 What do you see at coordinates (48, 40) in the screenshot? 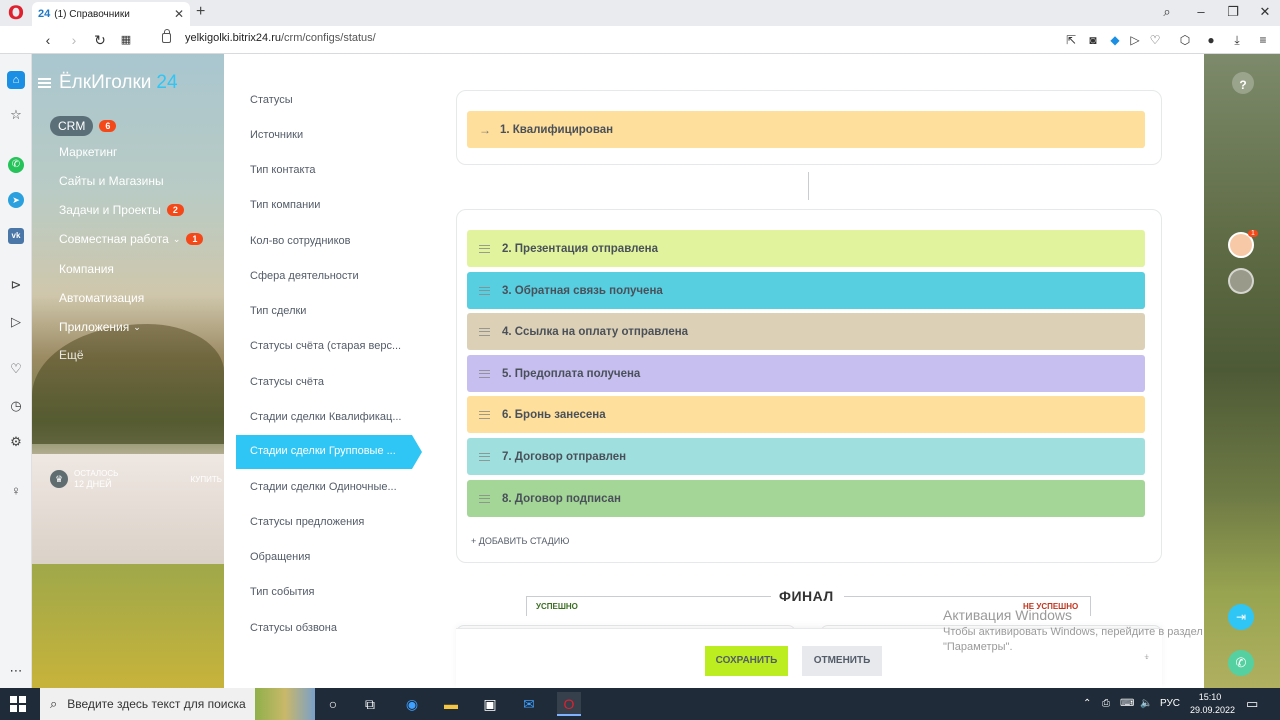
I see `back-icon: ‹` at bounding box center [48, 40].